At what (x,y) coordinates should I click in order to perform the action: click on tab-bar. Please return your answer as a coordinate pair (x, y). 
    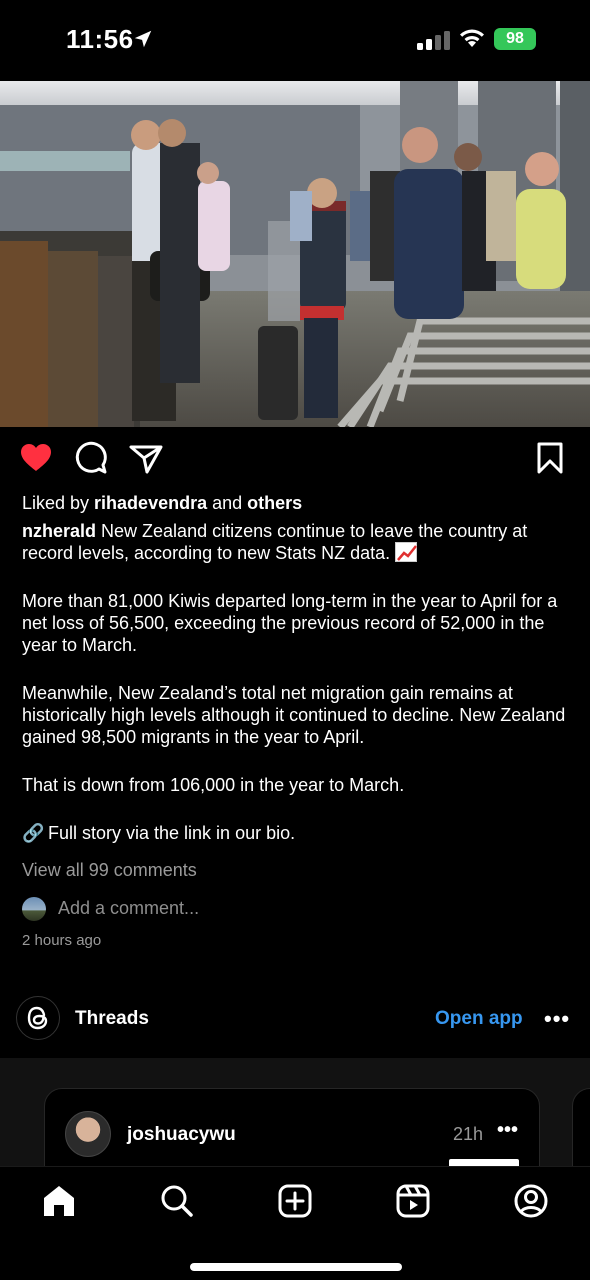
    Looking at the image, I should click on (295, 1223).